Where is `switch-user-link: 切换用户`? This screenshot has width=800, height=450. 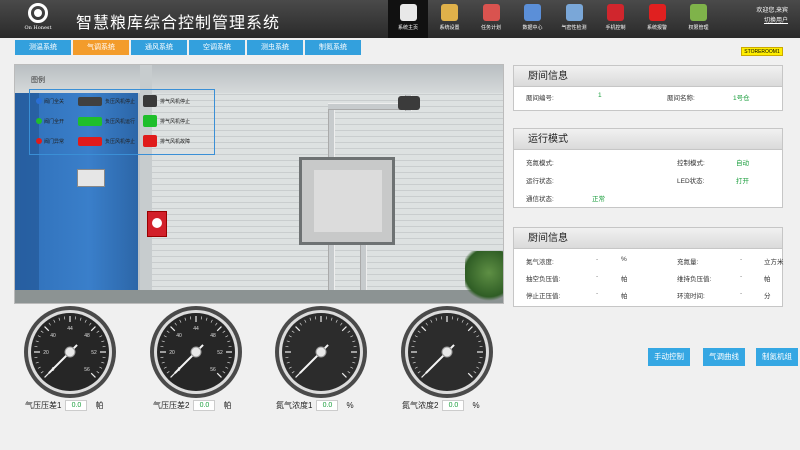 switch-user-link: 切换用户 is located at coordinates (772, 21).